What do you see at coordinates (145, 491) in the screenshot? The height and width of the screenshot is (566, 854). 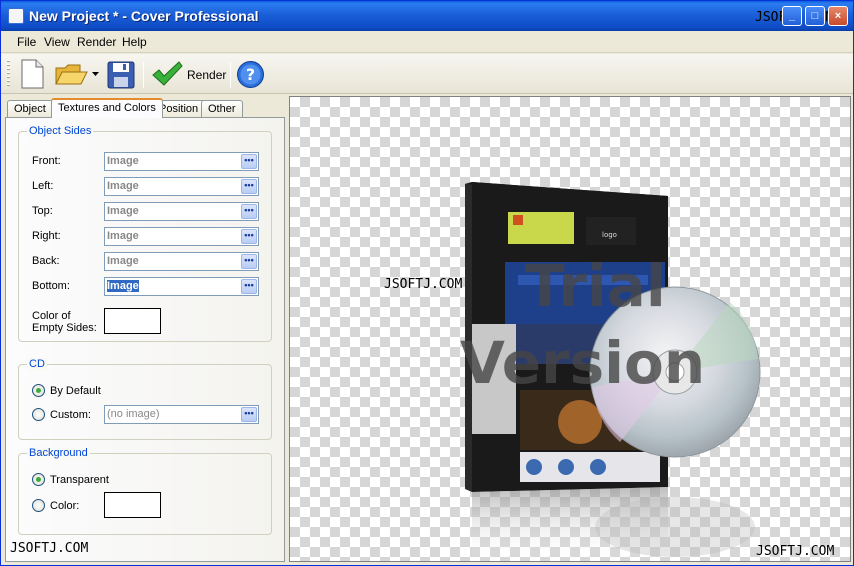 I see `background-group: Background Transparent Color:` at bounding box center [145, 491].